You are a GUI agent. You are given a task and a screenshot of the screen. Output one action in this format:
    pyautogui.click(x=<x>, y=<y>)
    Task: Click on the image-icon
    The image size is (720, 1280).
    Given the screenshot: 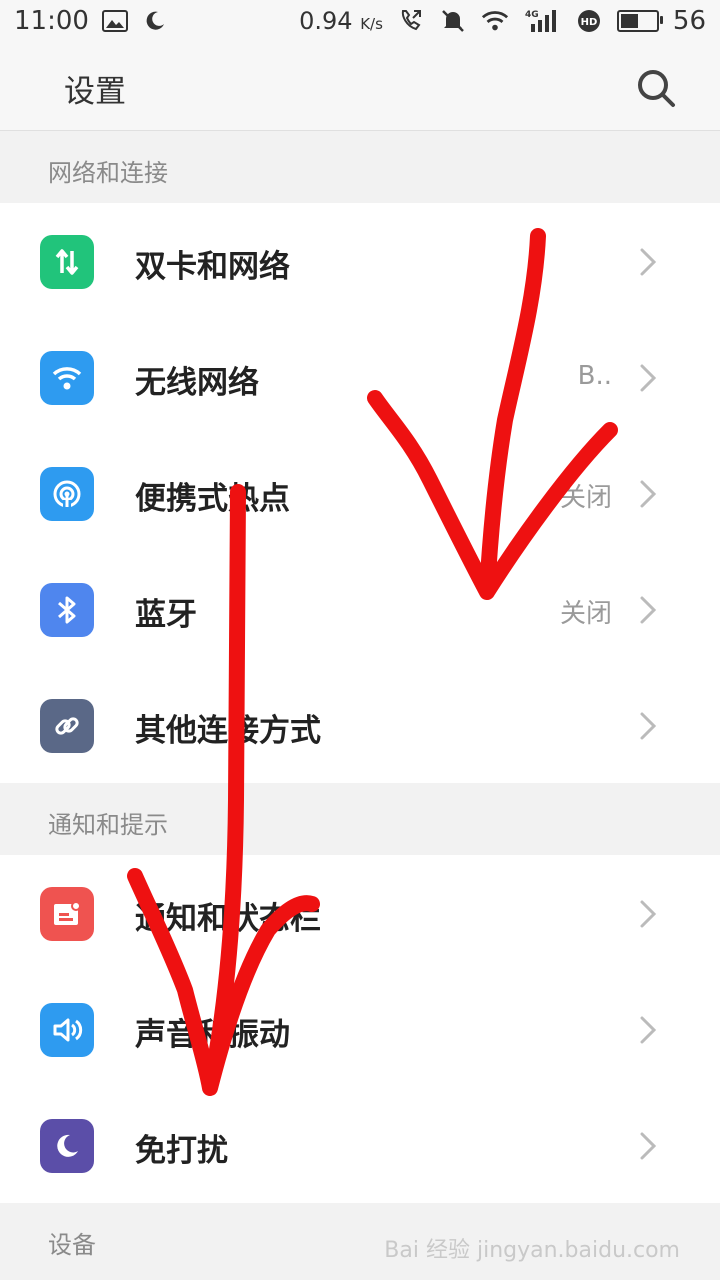 What is the action you would take?
    pyautogui.click(x=115, y=21)
    